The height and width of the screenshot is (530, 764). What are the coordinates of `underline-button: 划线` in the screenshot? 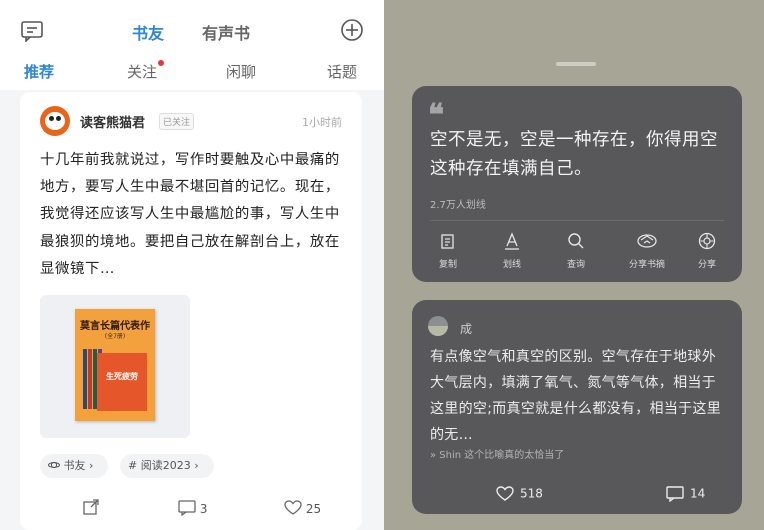 It's located at (512, 252).